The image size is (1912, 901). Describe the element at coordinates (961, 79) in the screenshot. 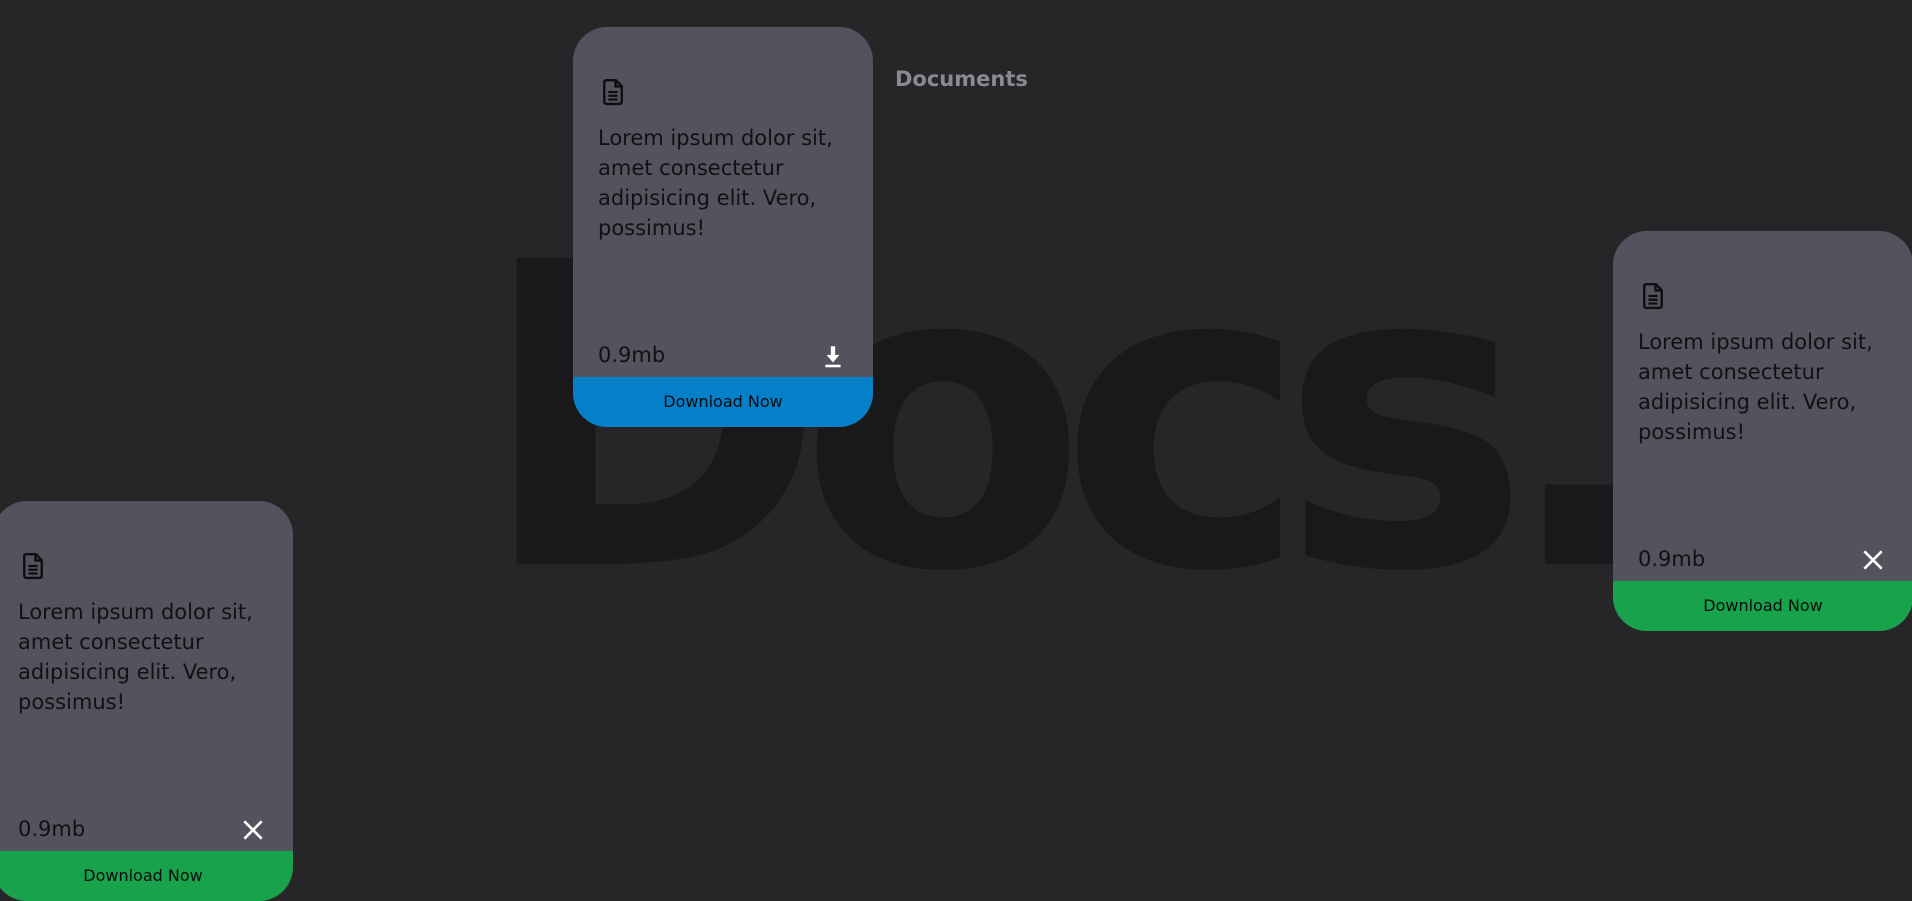

I see `section-title: Documents` at that location.